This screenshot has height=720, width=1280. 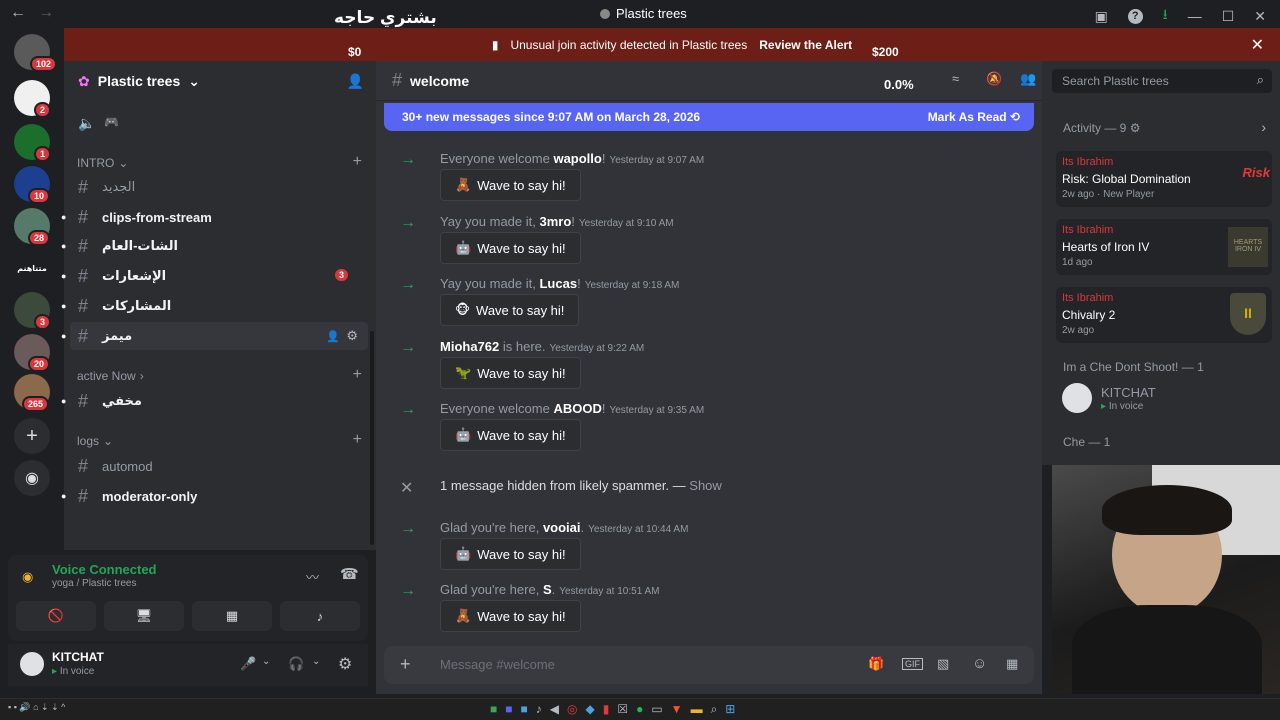 I want to click on discover-icon: ◉, so click(x=32, y=478).